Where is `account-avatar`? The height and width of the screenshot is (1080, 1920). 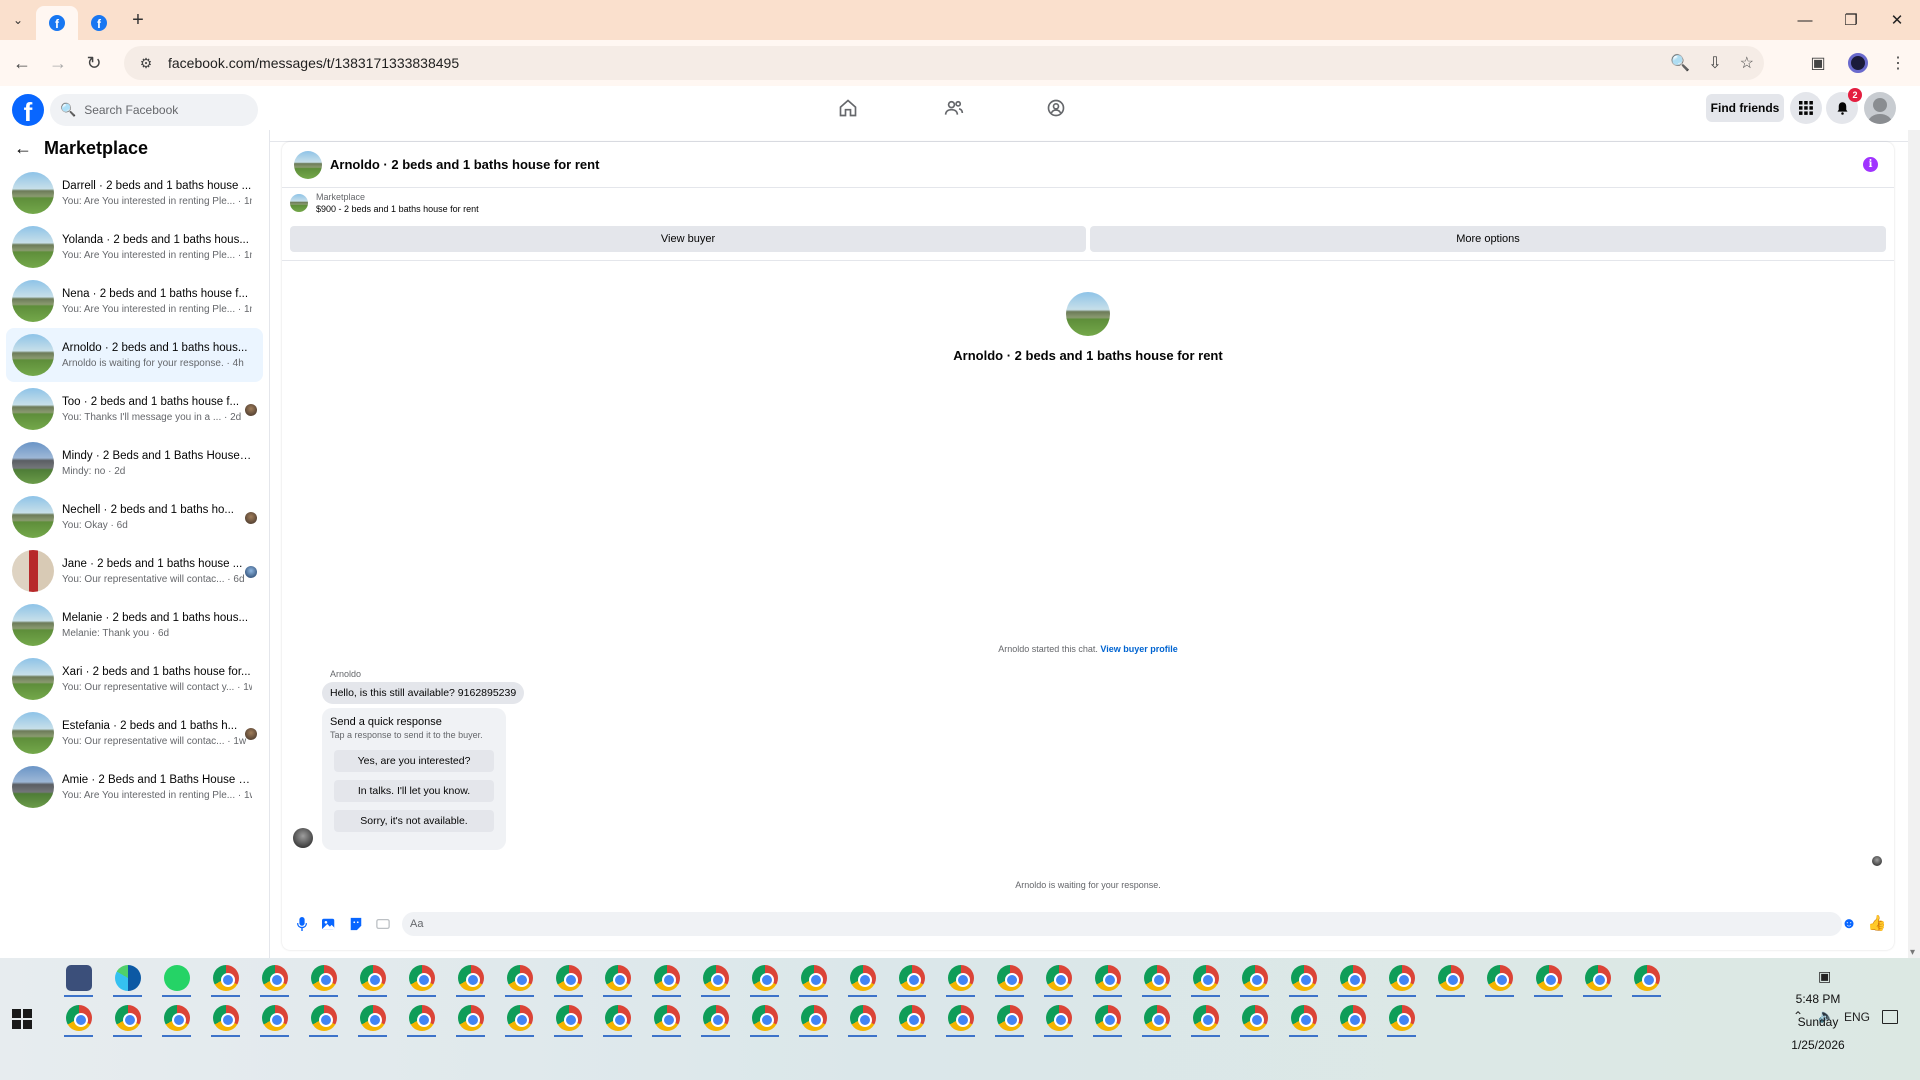 account-avatar is located at coordinates (1880, 108).